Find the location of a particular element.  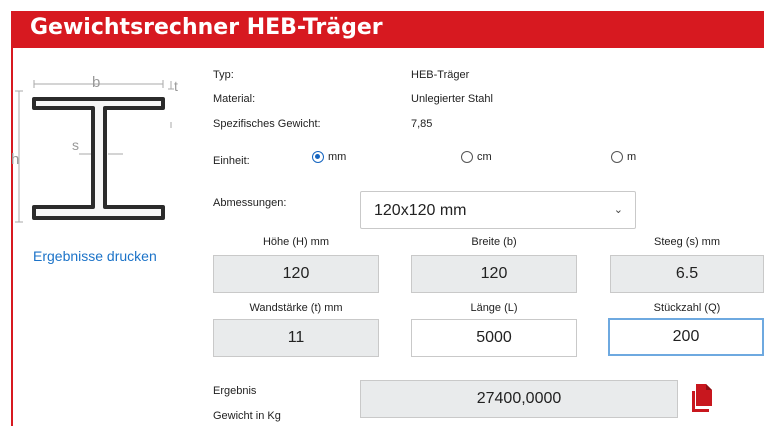

pdf-document-icon is located at coordinates (704, 399).